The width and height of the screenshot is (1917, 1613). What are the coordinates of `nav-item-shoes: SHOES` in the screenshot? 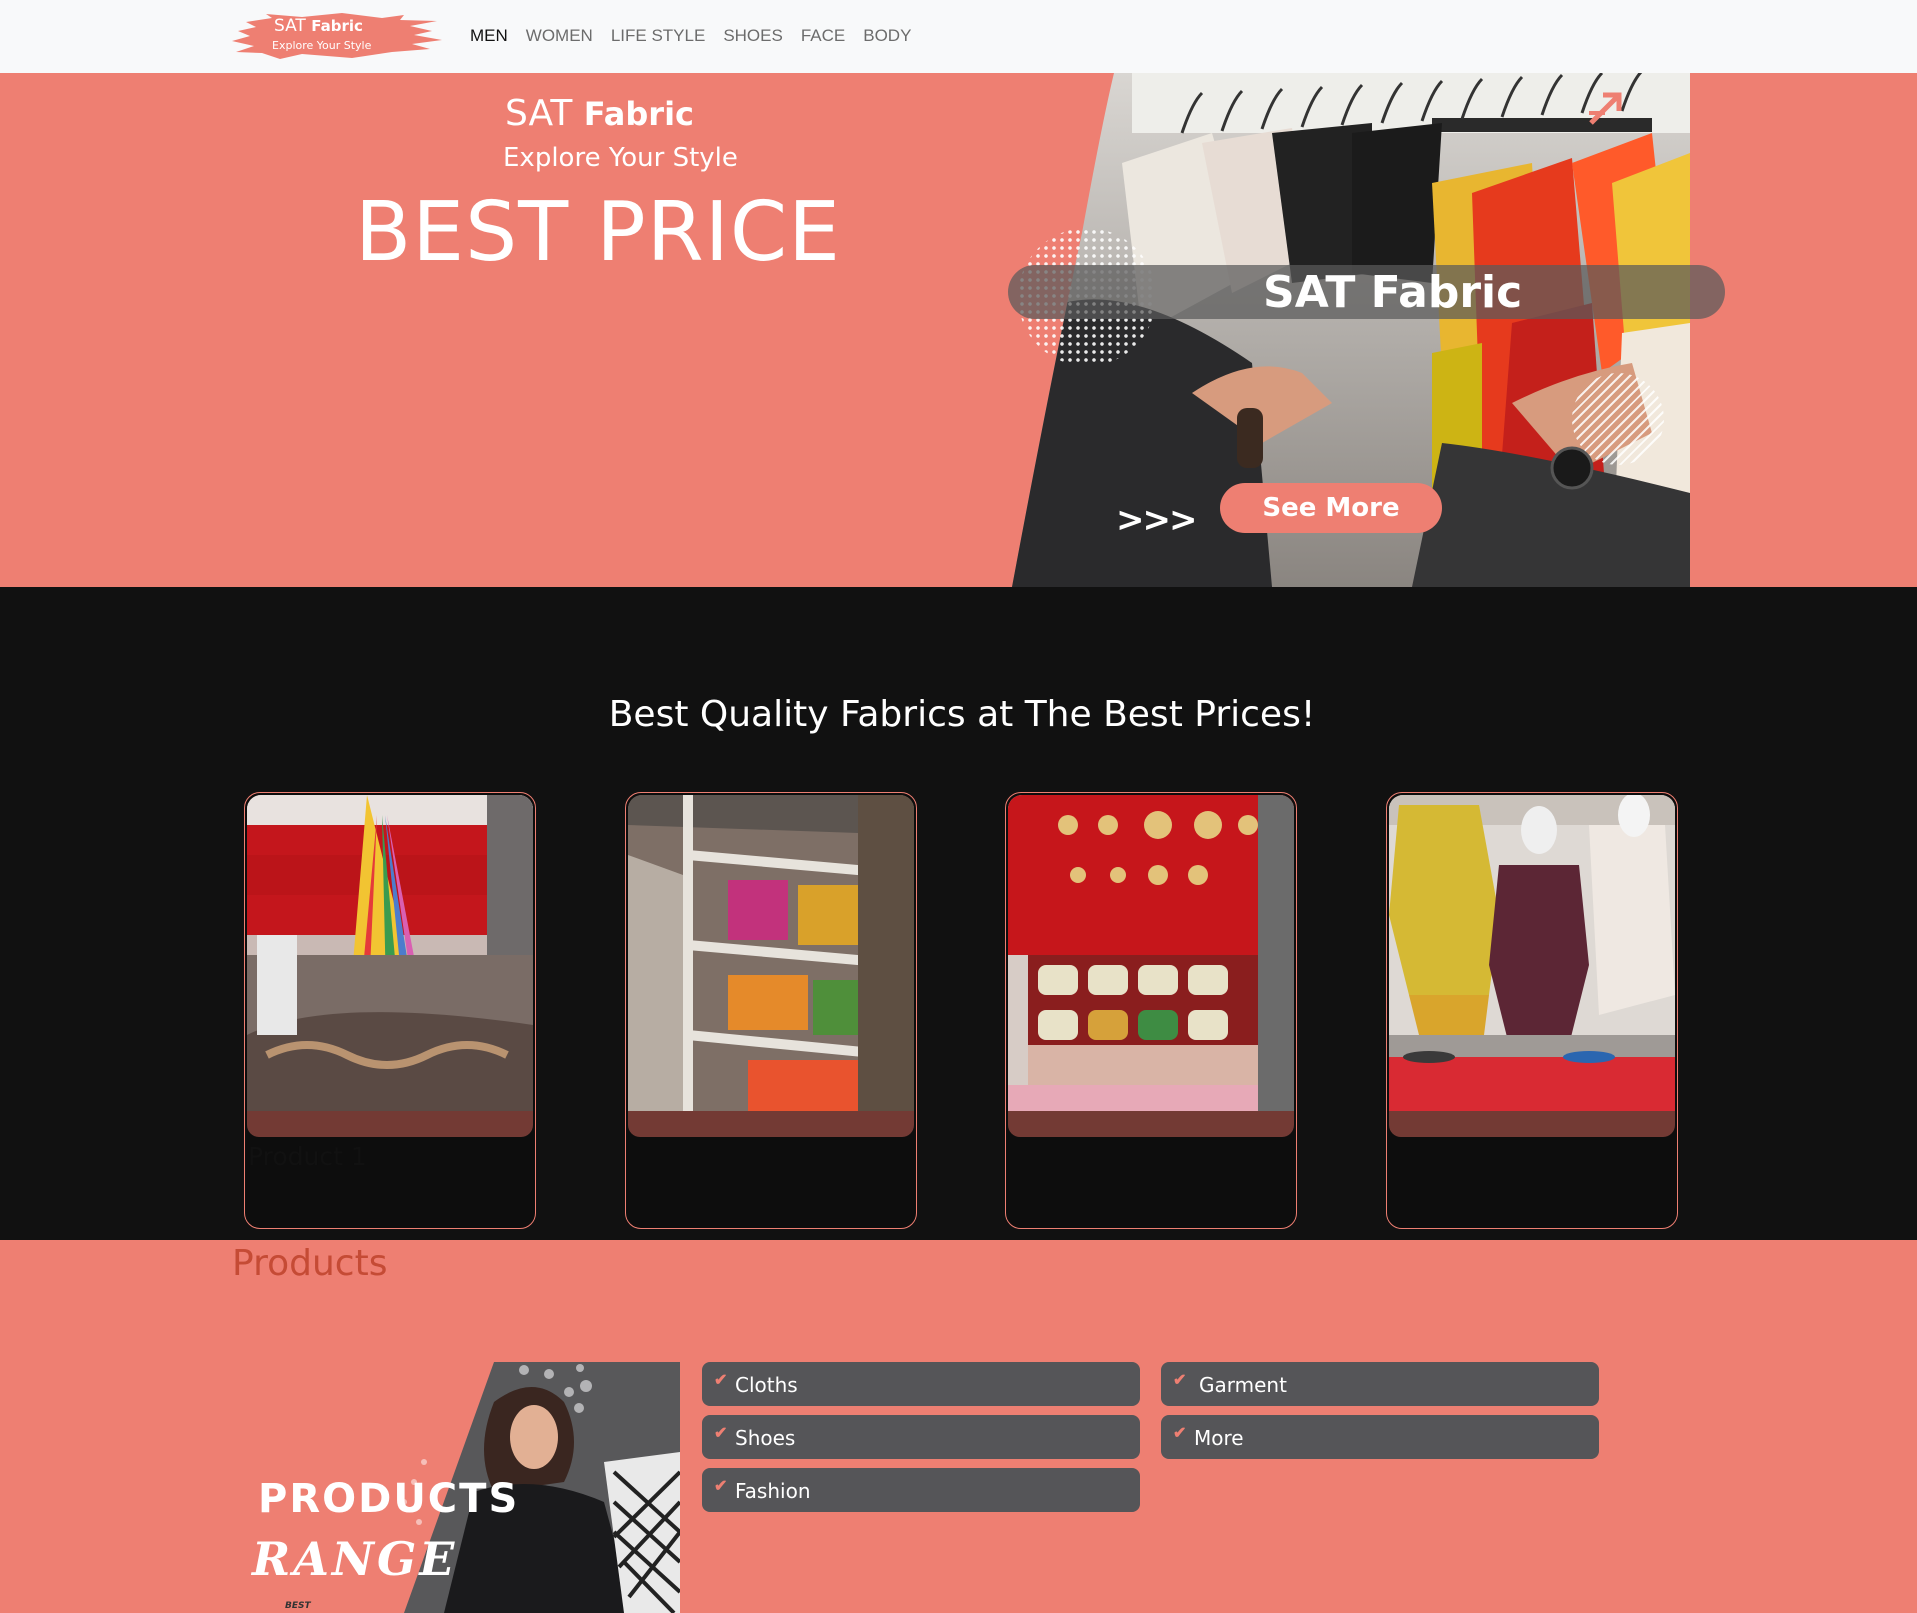 It's located at (753, 36).